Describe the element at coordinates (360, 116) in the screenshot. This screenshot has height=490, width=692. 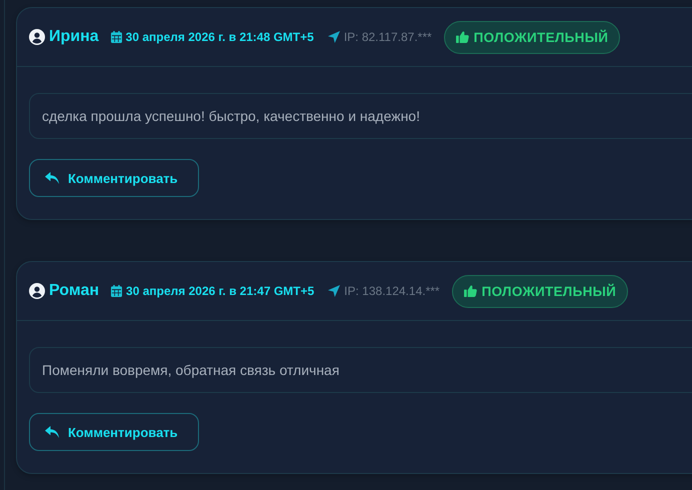
I see `review-text: сделка прошла успешно! быстро, качественно и надежно!` at that location.